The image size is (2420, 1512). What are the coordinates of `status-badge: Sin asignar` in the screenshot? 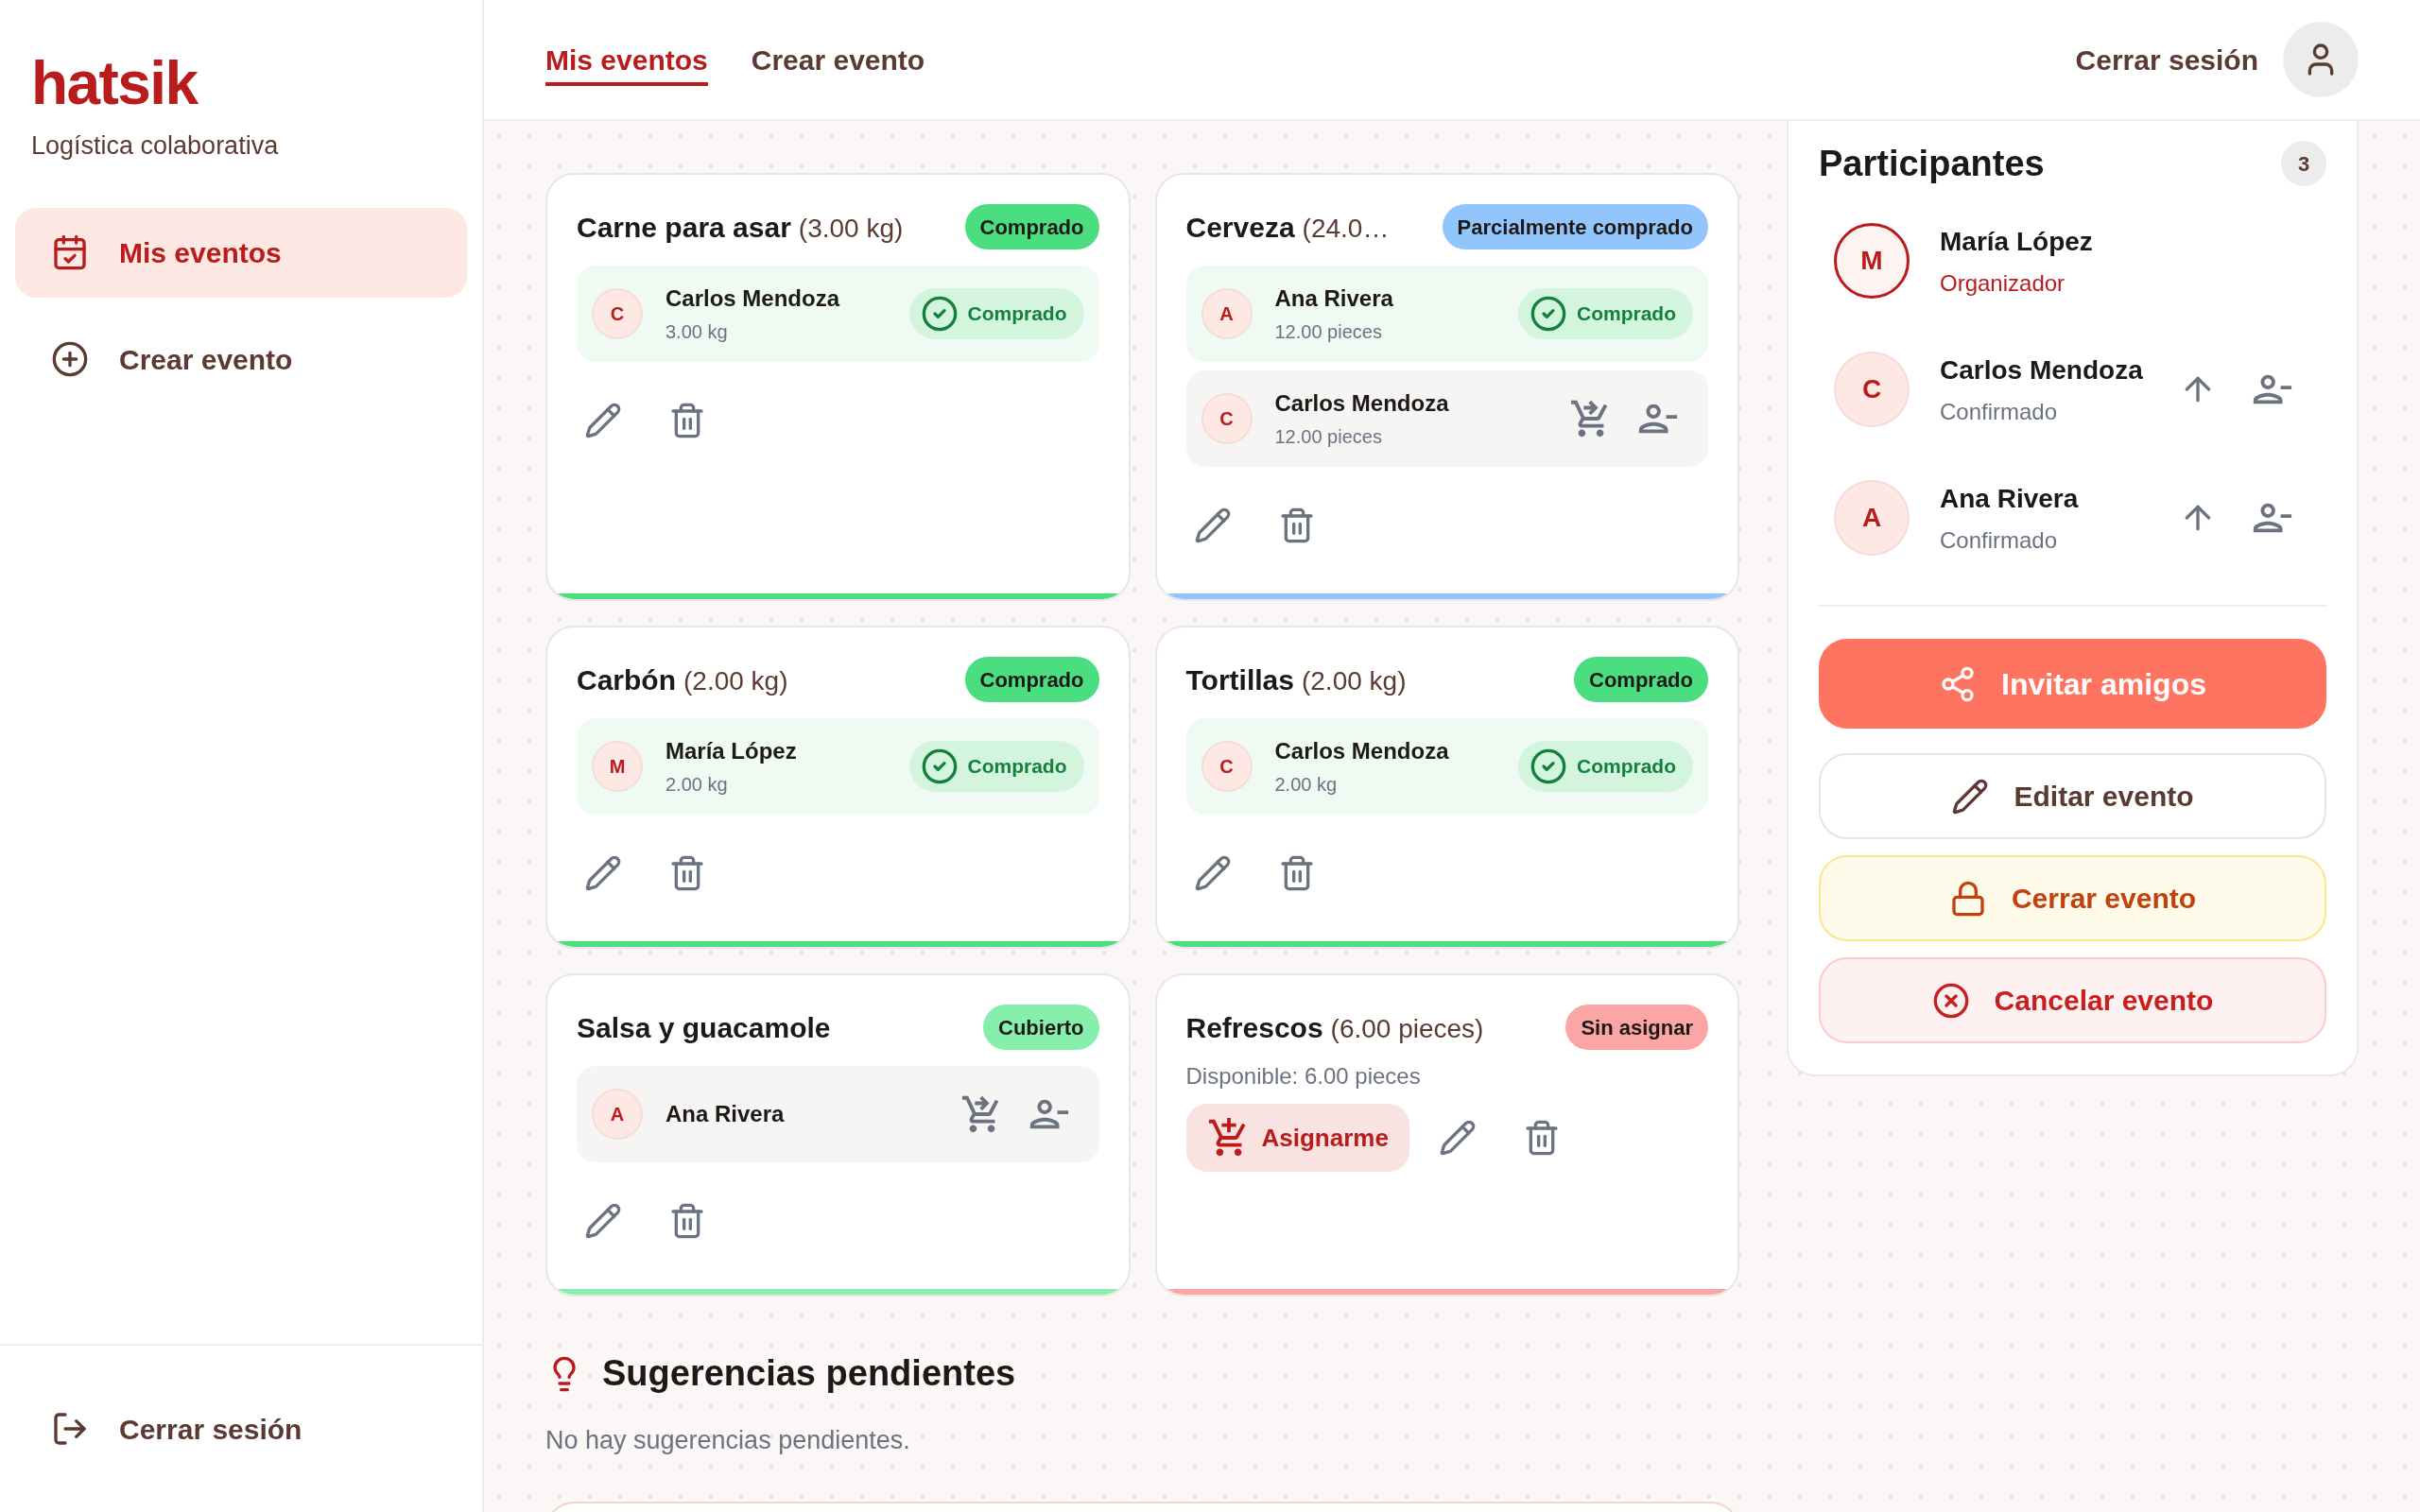 It's located at (1637, 1027).